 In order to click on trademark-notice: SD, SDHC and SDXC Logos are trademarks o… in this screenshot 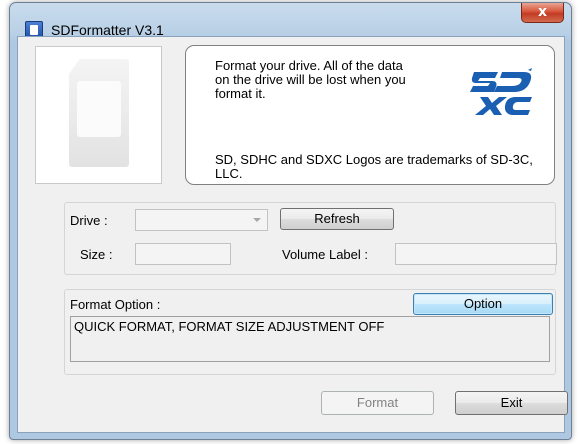, I will do `click(374, 166)`.